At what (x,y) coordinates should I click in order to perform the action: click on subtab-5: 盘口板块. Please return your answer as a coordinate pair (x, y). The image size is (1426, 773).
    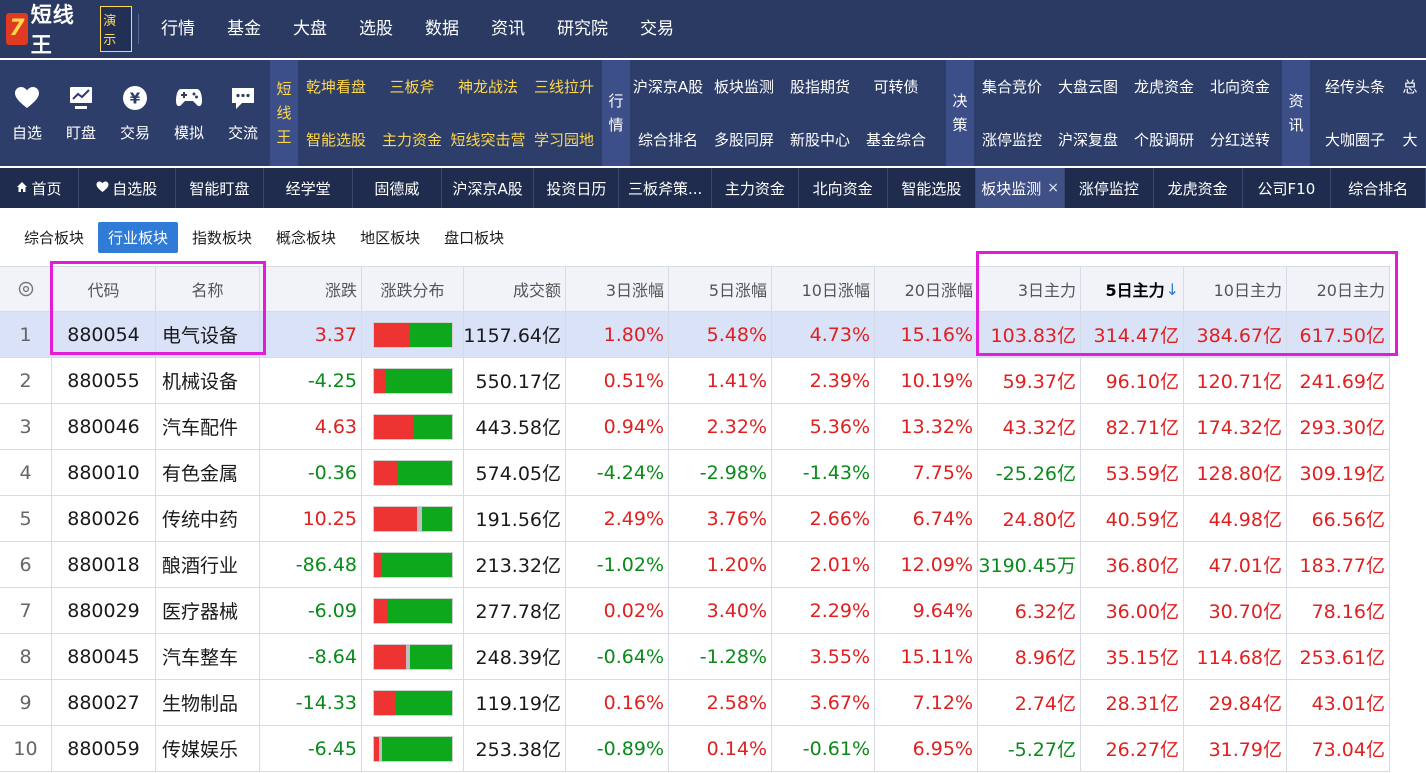
    Looking at the image, I should click on (474, 237).